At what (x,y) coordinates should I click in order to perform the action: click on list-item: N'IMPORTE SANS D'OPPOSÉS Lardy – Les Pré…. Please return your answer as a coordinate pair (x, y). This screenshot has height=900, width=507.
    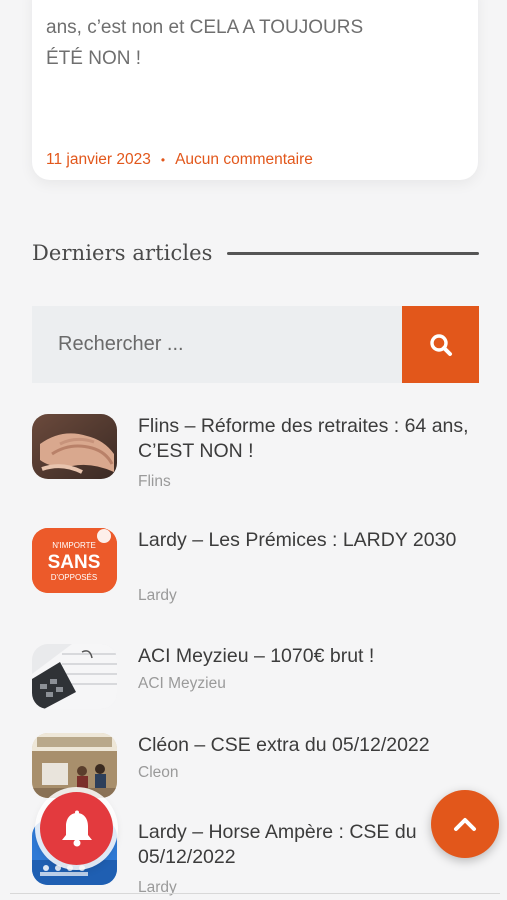
    Looking at the image, I should click on (255, 568).